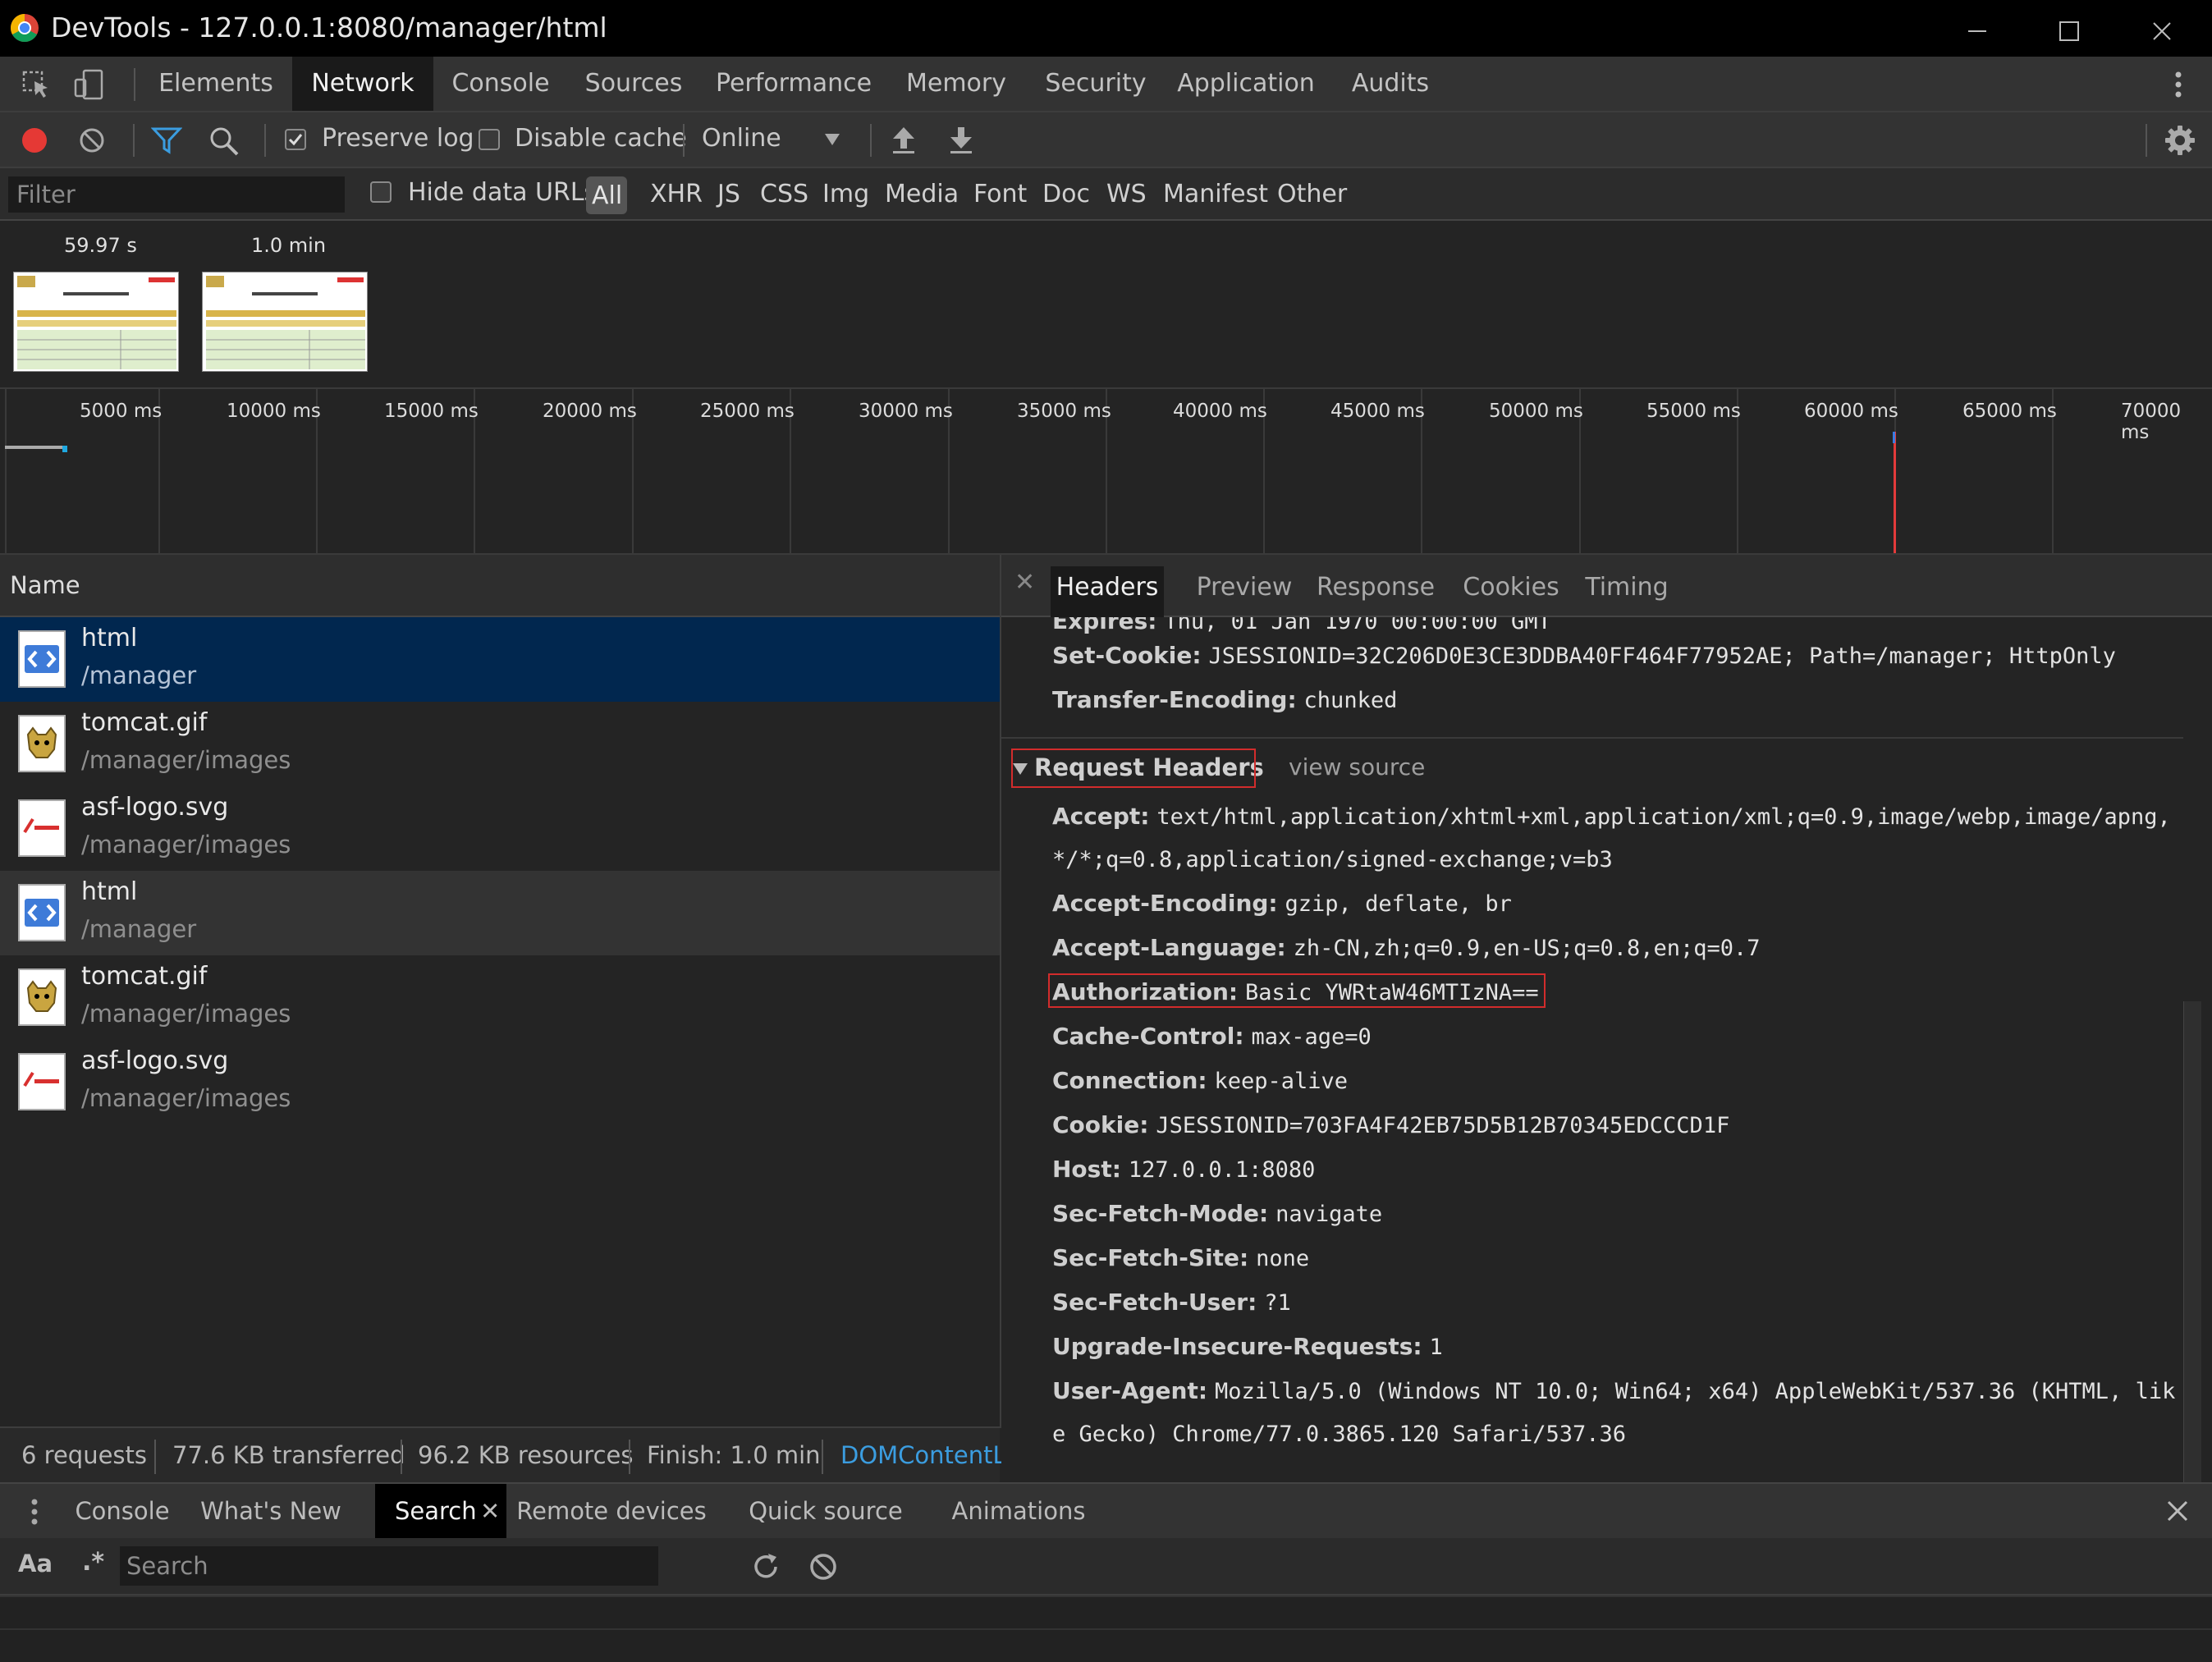 This screenshot has width=2212, height=1662. I want to click on tab-application: Application, so click(1246, 84).